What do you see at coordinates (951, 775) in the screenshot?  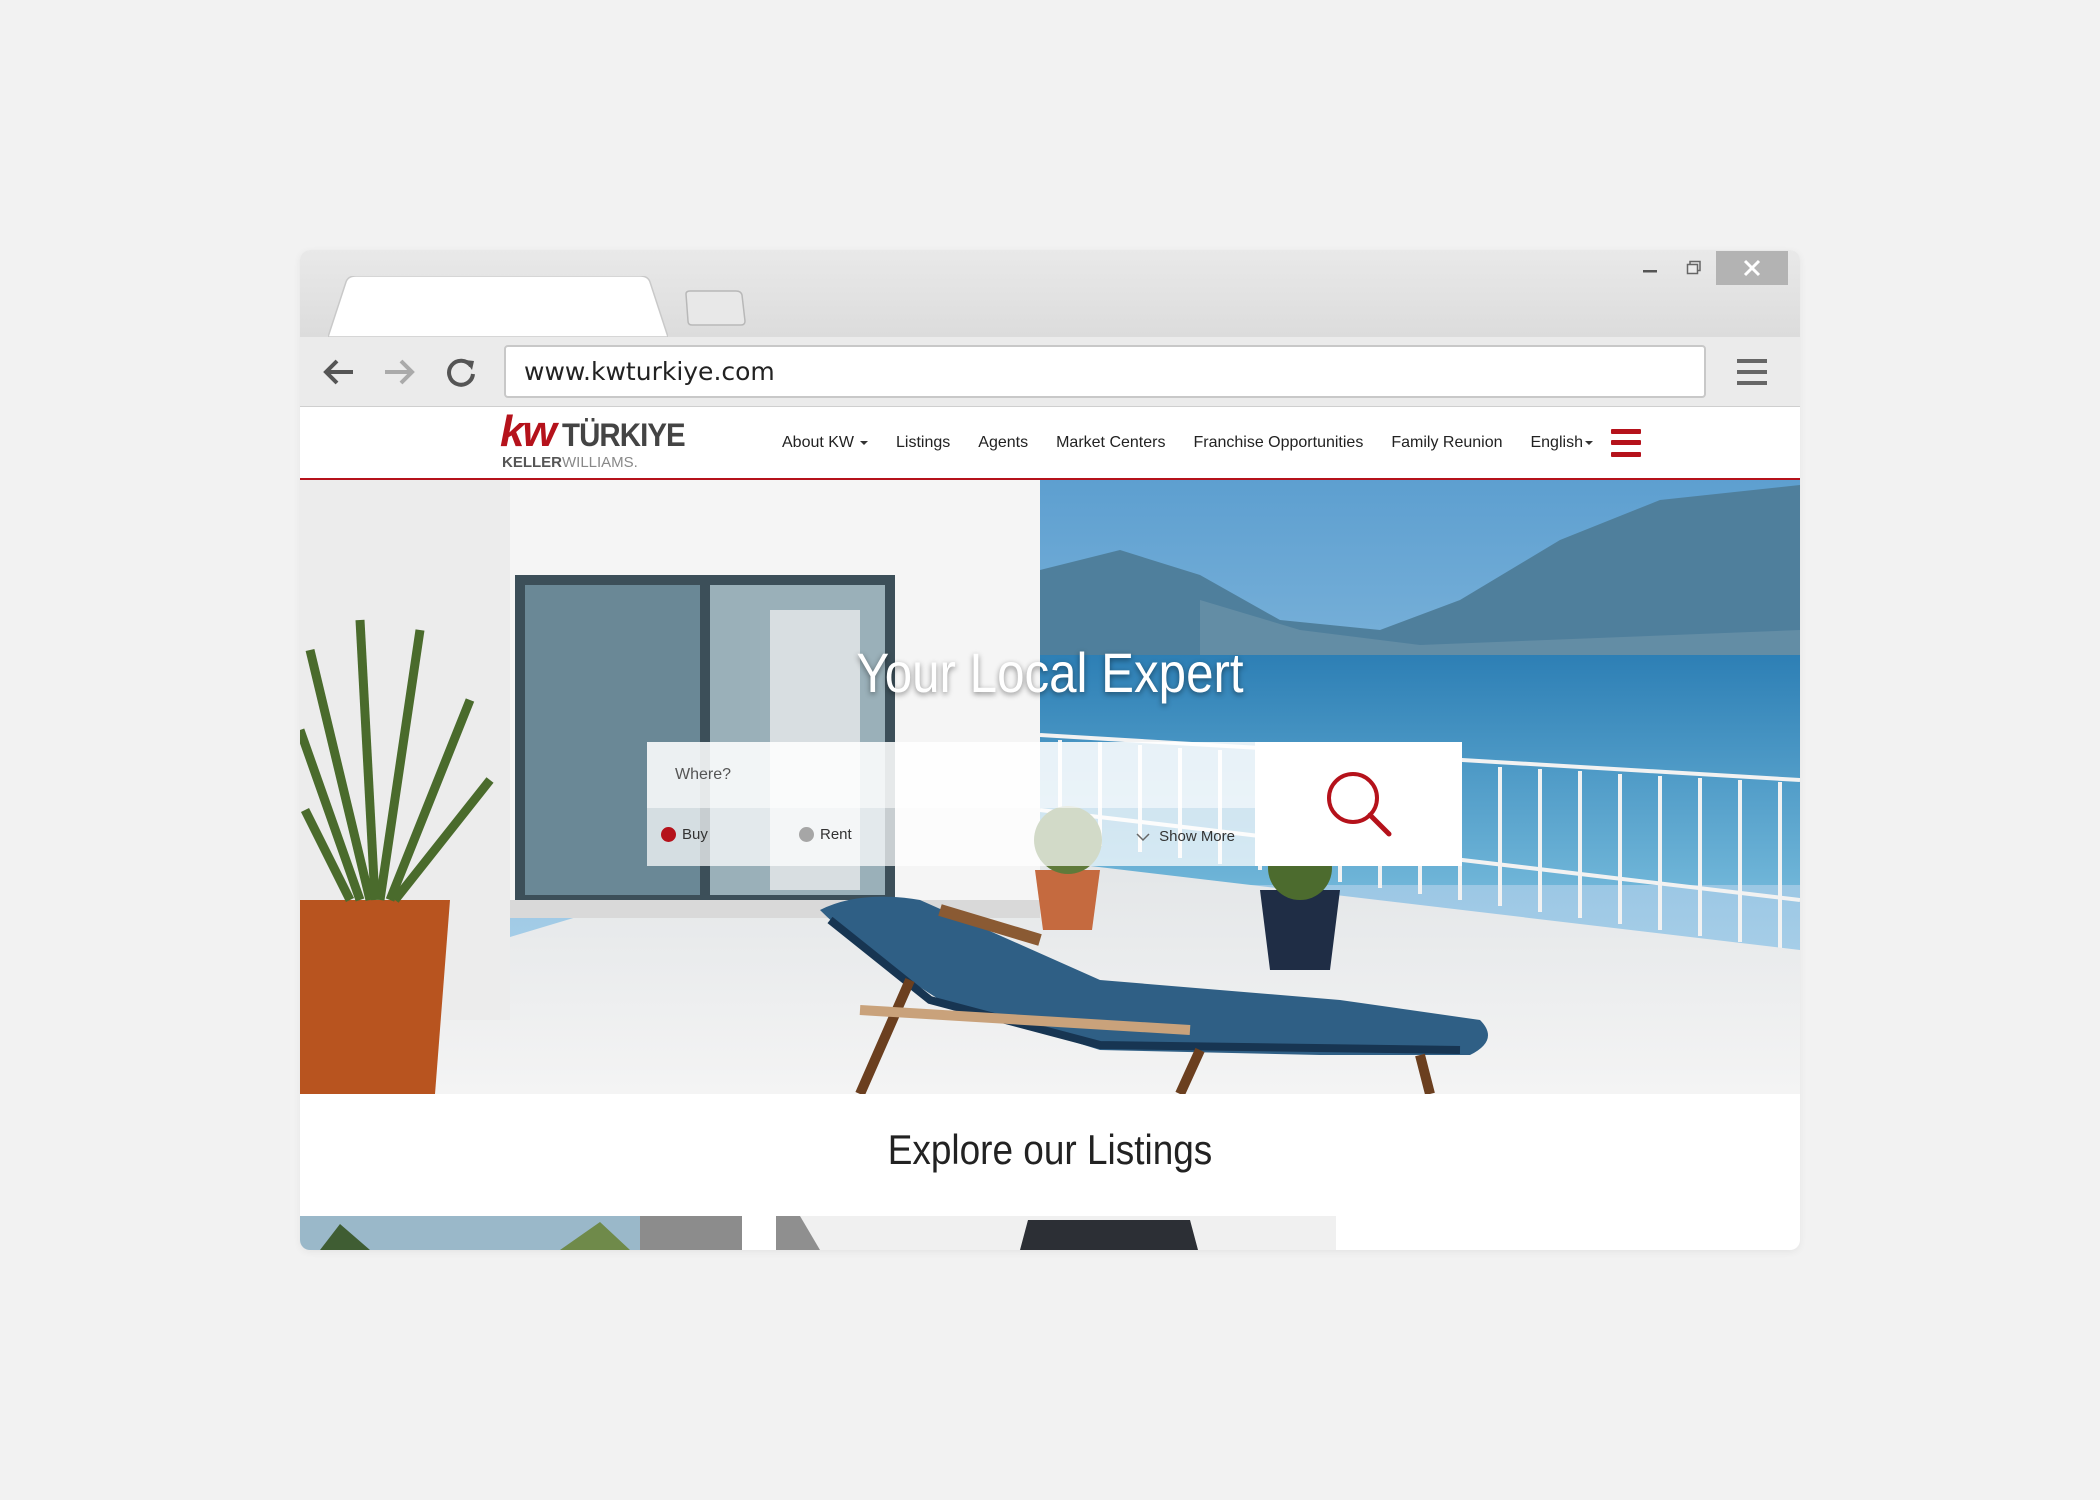 I see `location-search-input` at bounding box center [951, 775].